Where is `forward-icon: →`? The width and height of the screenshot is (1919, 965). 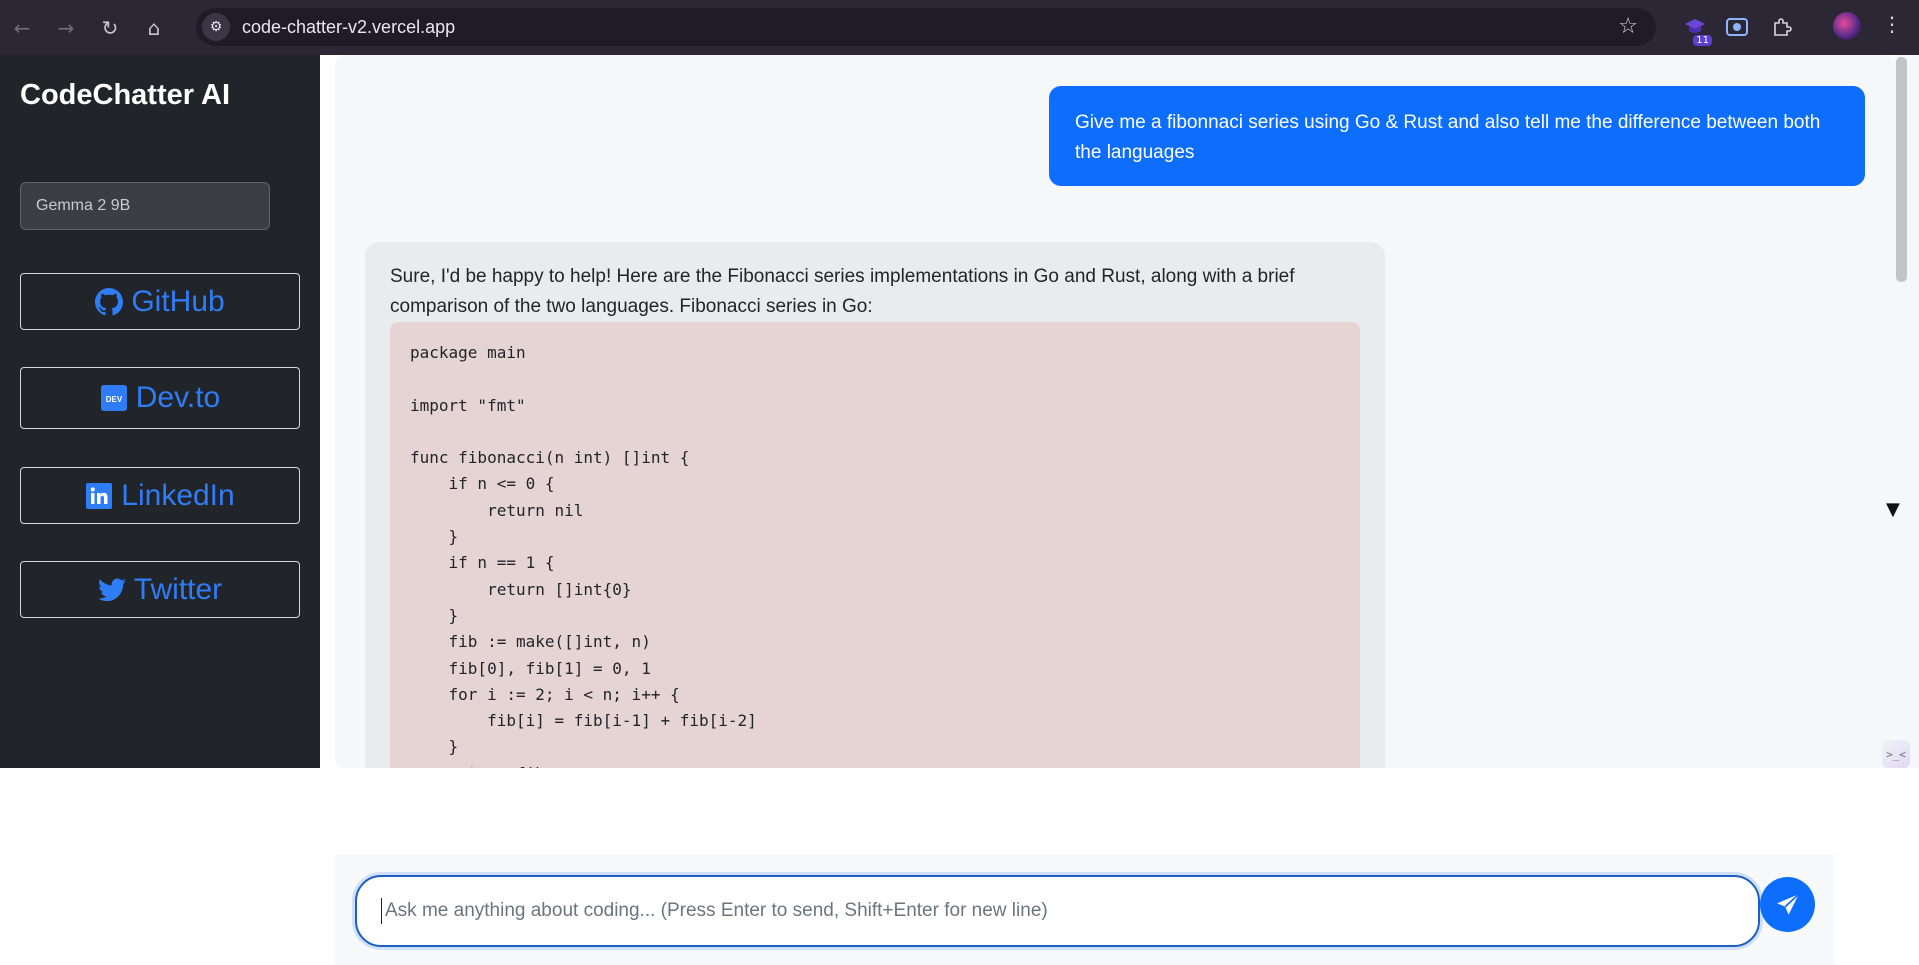 forward-icon: → is located at coordinates (66, 28).